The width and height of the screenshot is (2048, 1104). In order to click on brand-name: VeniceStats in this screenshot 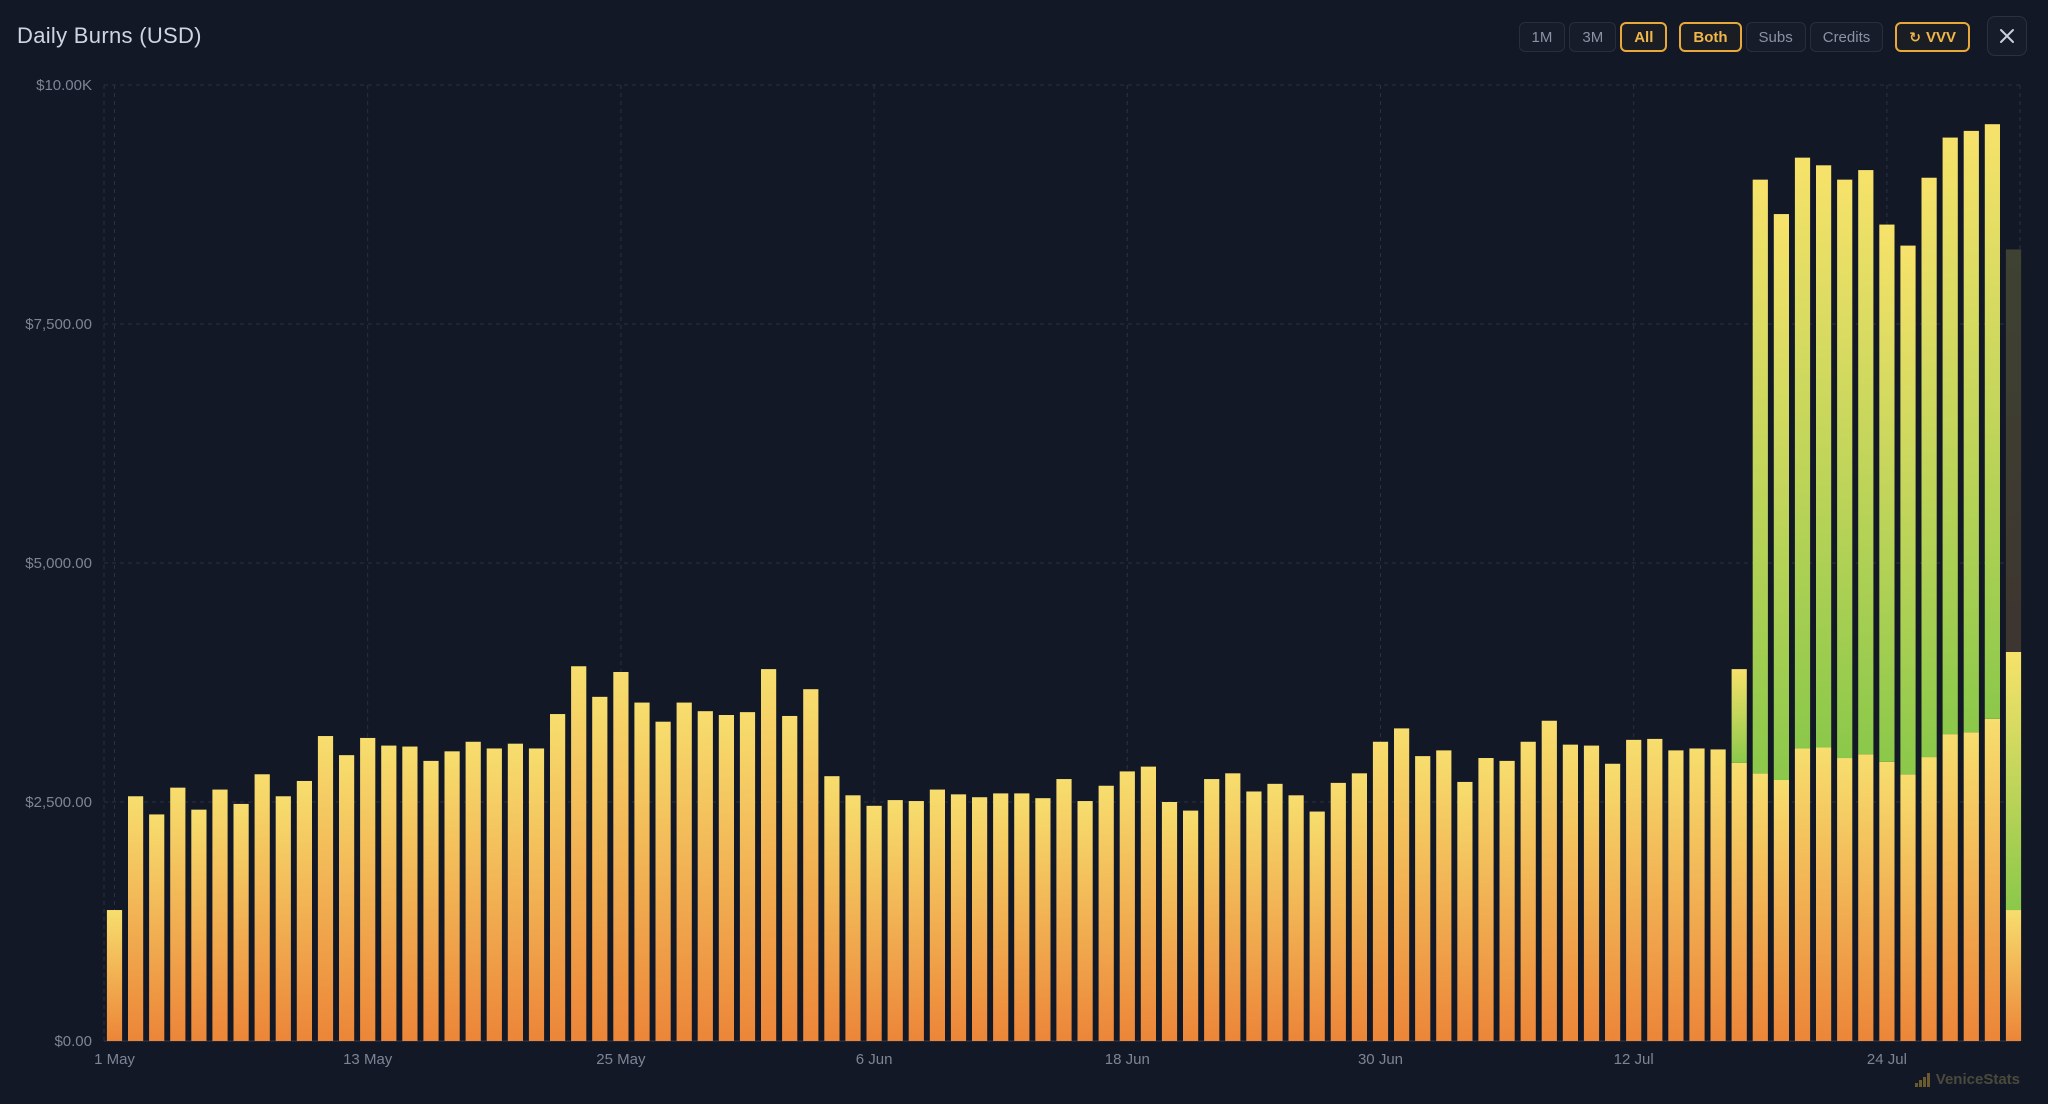, I will do `click(1977, 1079)`.